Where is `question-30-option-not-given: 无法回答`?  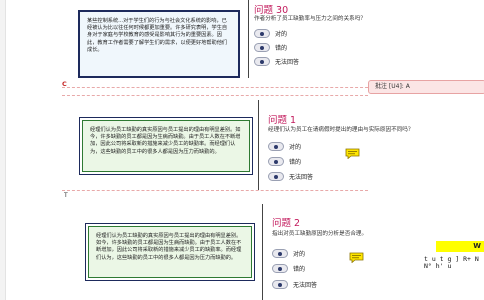 question-30-option-not-given: 无法回答 is located at coordinates (276, 61).